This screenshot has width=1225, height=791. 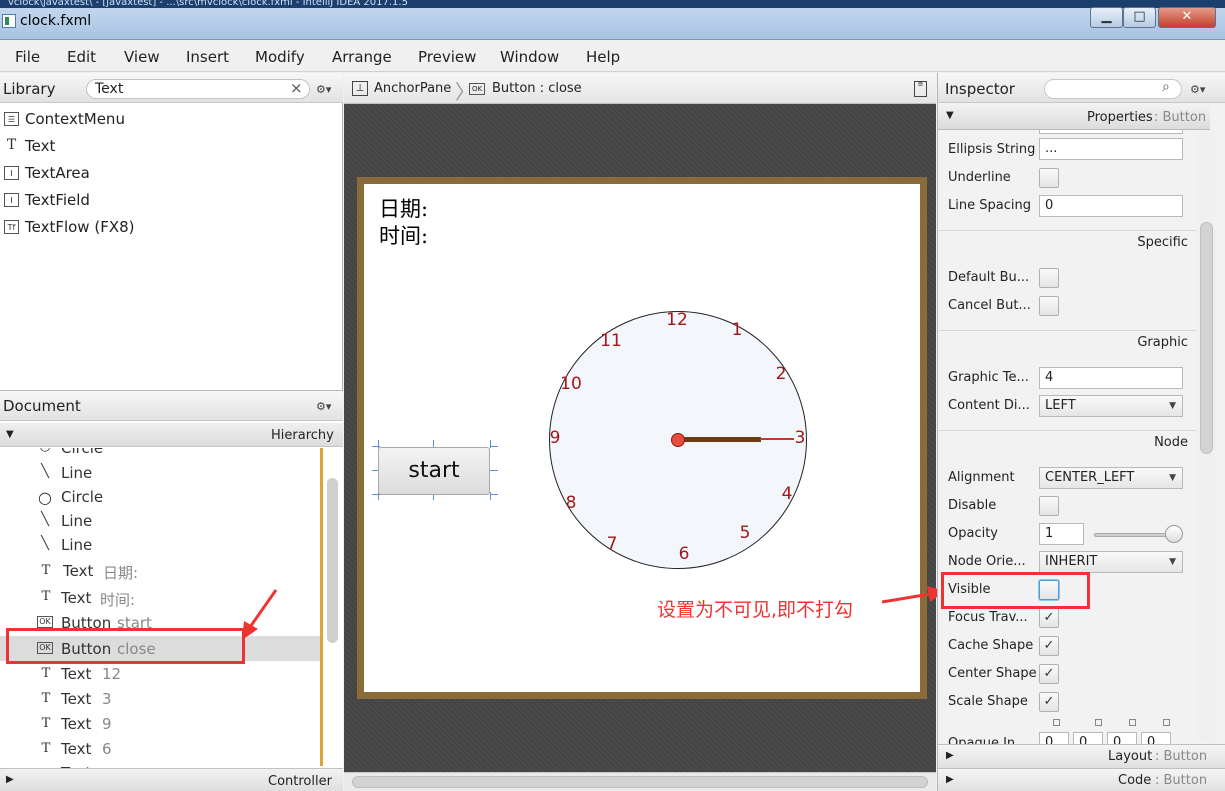 I want to click on menu-file: File, so click(x=27, y=57).